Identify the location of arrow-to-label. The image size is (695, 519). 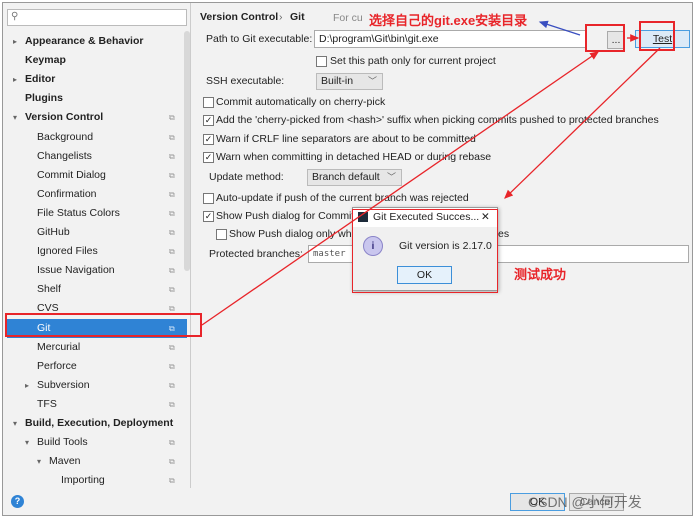
(559, 28).